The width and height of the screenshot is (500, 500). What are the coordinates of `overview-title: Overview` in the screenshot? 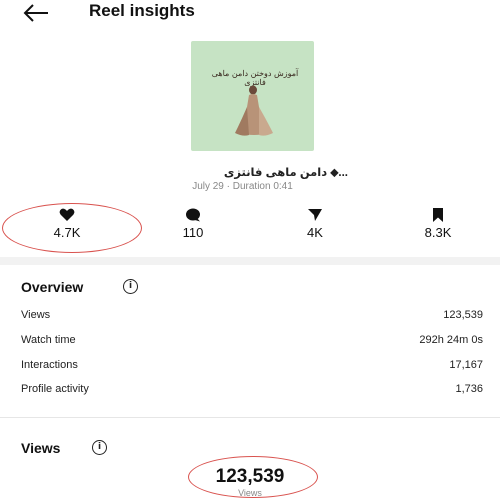 It's located at (52, 287).